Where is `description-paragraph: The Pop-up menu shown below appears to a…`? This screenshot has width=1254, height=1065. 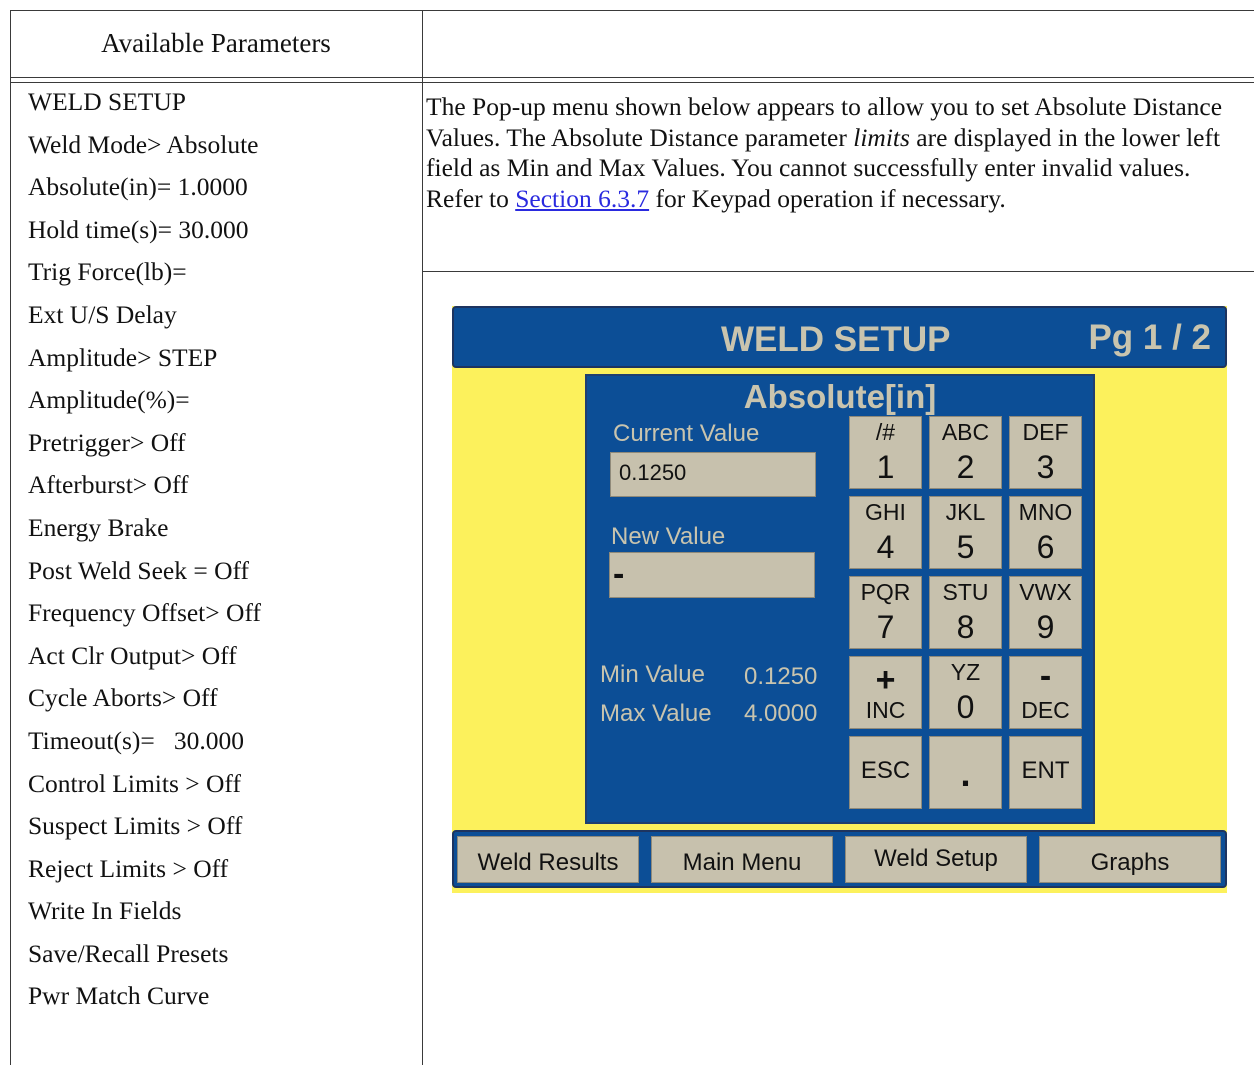 description-paragraph: The Pop-up menu shown below appears to a… is located at coordinates (836, 153).